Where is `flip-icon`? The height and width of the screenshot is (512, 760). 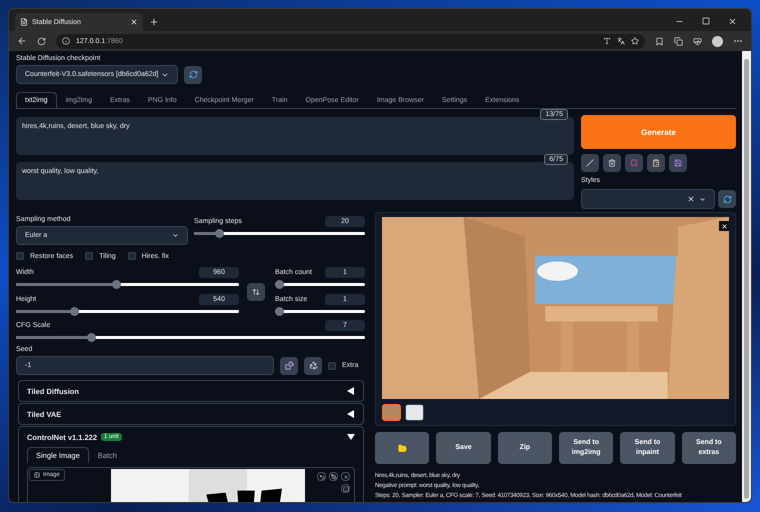 flip-icon is located at coordinates (345, 489).